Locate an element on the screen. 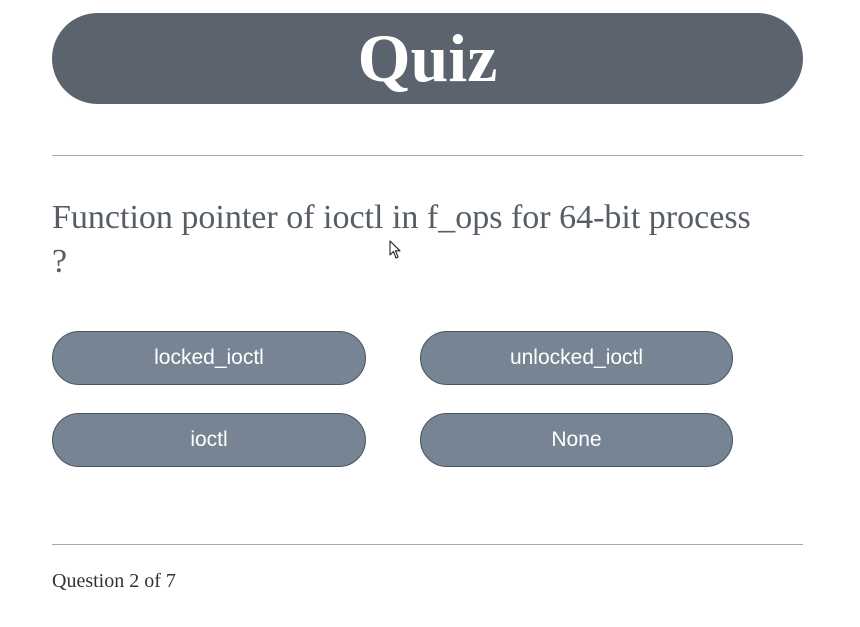 The width and height of the screenshot is (860, 627). answer-button-3: ioctl is located at coordinates (209, 440).